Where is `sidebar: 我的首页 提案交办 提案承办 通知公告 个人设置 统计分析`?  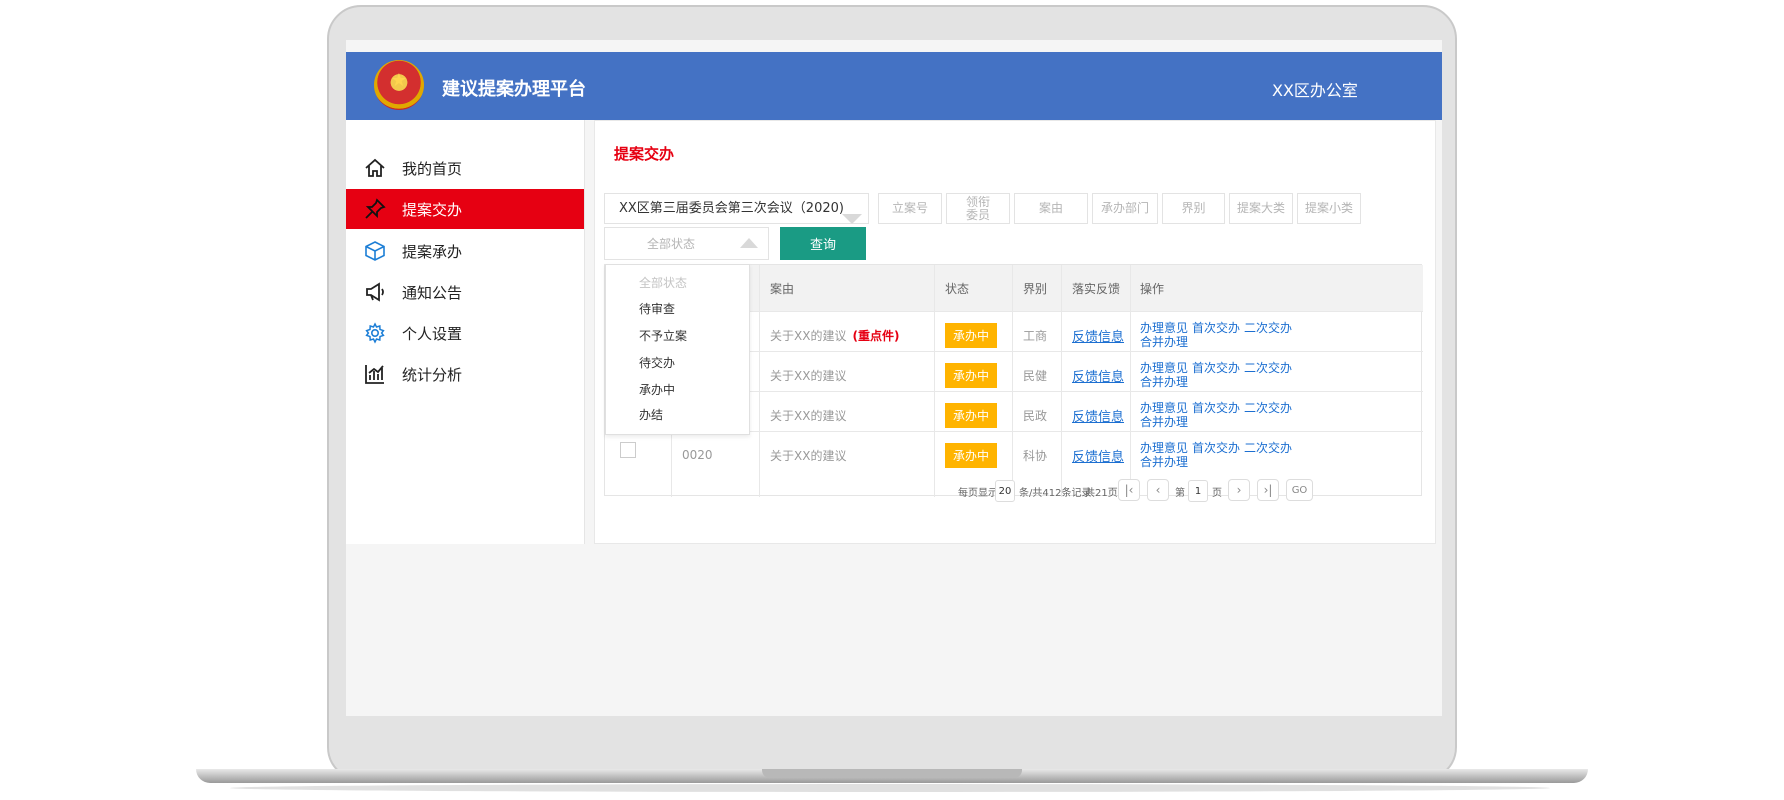
sidebar: 我的首页 提案交办 提案承办 通知公告 个人设置 统计分析 is located at coordinates (465, 332).